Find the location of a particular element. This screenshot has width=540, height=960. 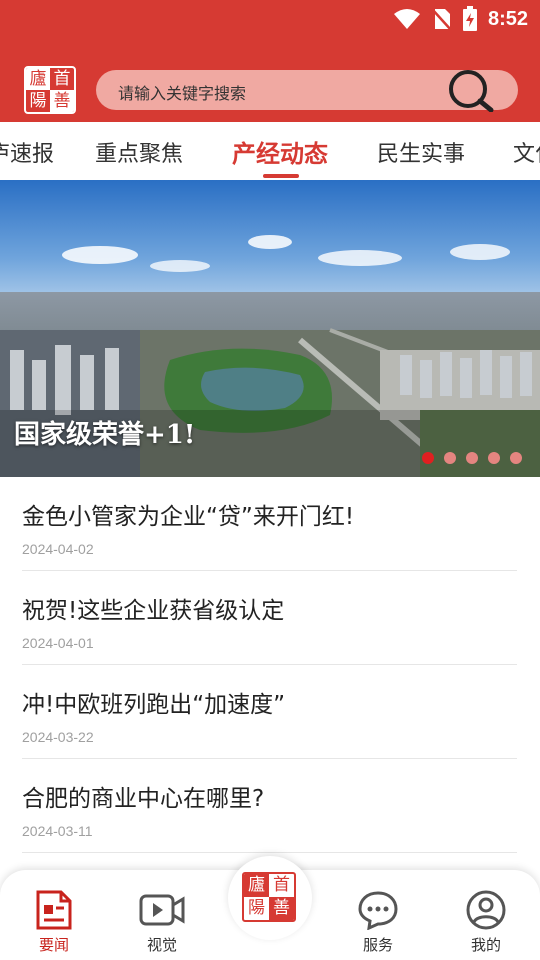

status-bar: 8:52 is located at coordinates (270, 19).